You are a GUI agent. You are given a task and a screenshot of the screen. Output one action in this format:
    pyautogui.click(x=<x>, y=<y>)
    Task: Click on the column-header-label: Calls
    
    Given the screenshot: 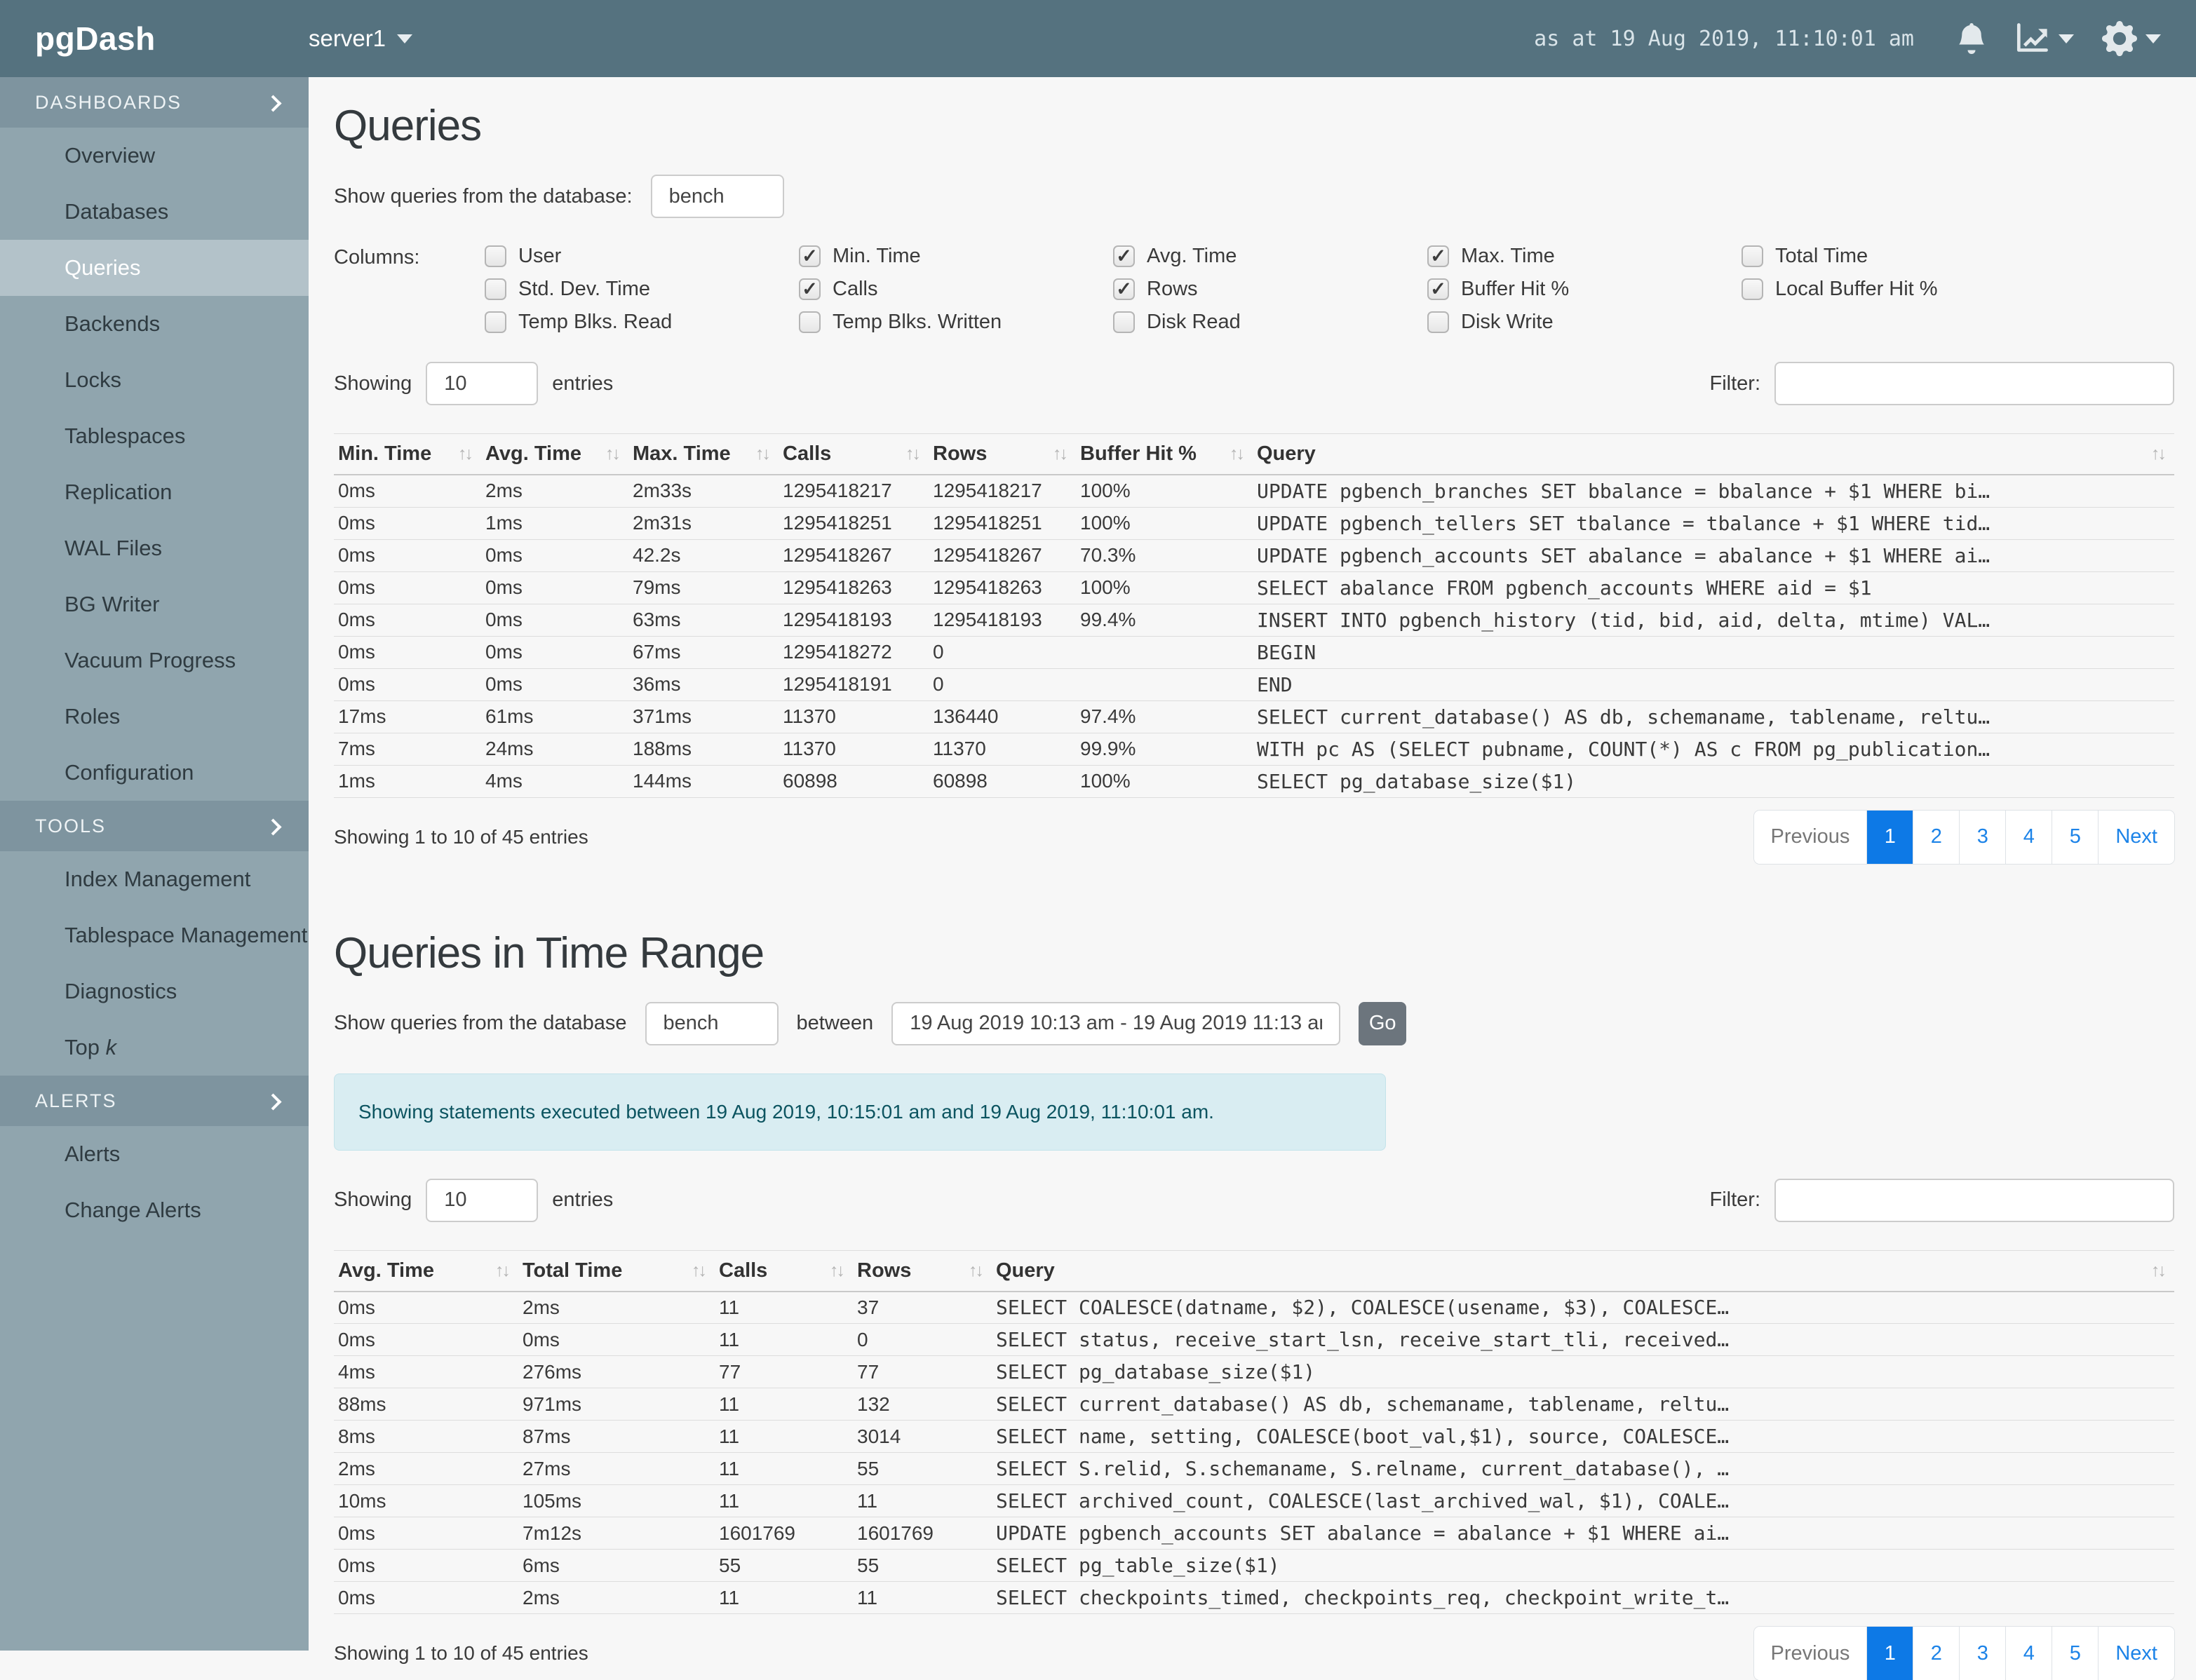 What is the action you would take?
    pyautogui.click(x=807, y=453)
    